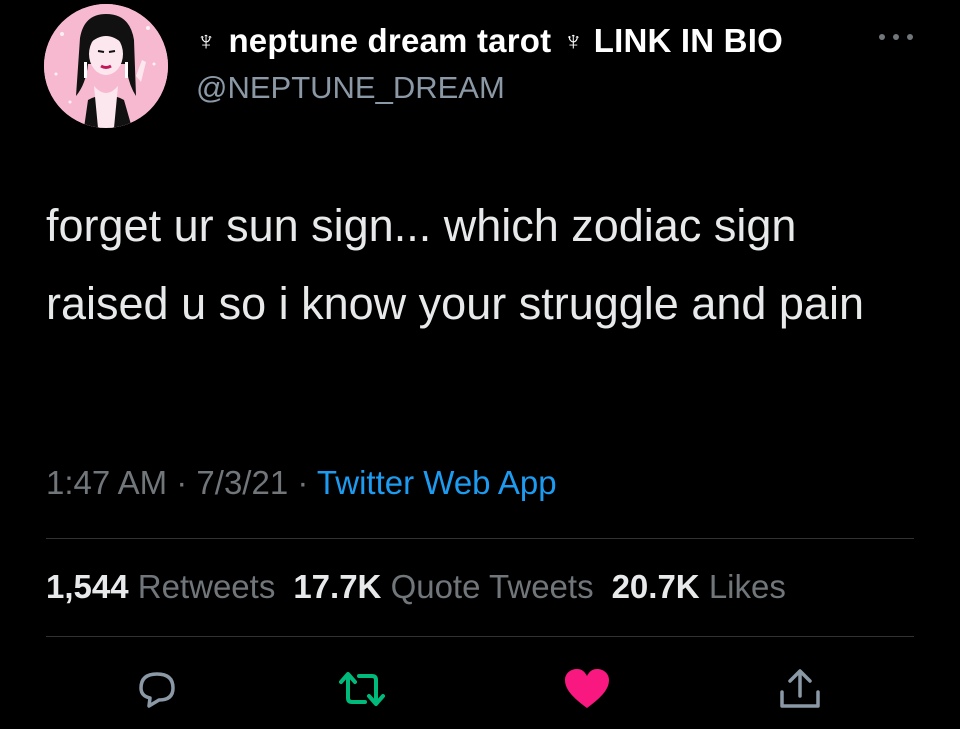 Image resolution: width=960 pixels, height=729 pixels. I want to click on avatar, so click(106, 66).